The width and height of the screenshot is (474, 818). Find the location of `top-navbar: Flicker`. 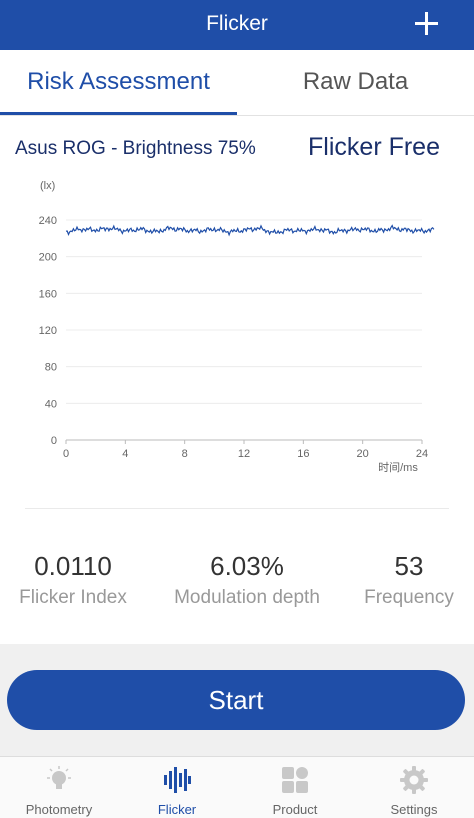

top-navbar: Flicker is located at coordinates (237, 25).